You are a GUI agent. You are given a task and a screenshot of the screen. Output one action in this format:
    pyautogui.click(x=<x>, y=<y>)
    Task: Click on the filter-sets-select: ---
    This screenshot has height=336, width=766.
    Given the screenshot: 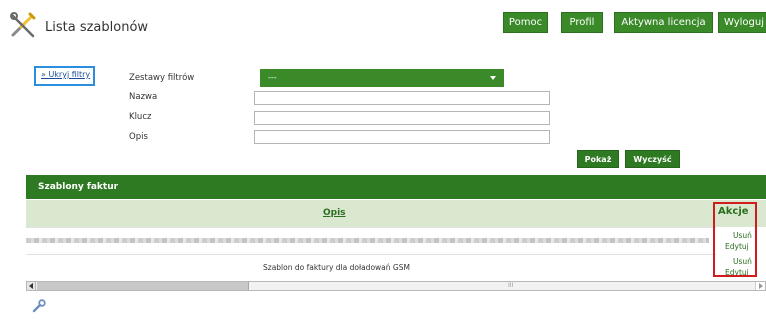 What is the action you would take?
    pyautogui.click(x=382, y=78)
    